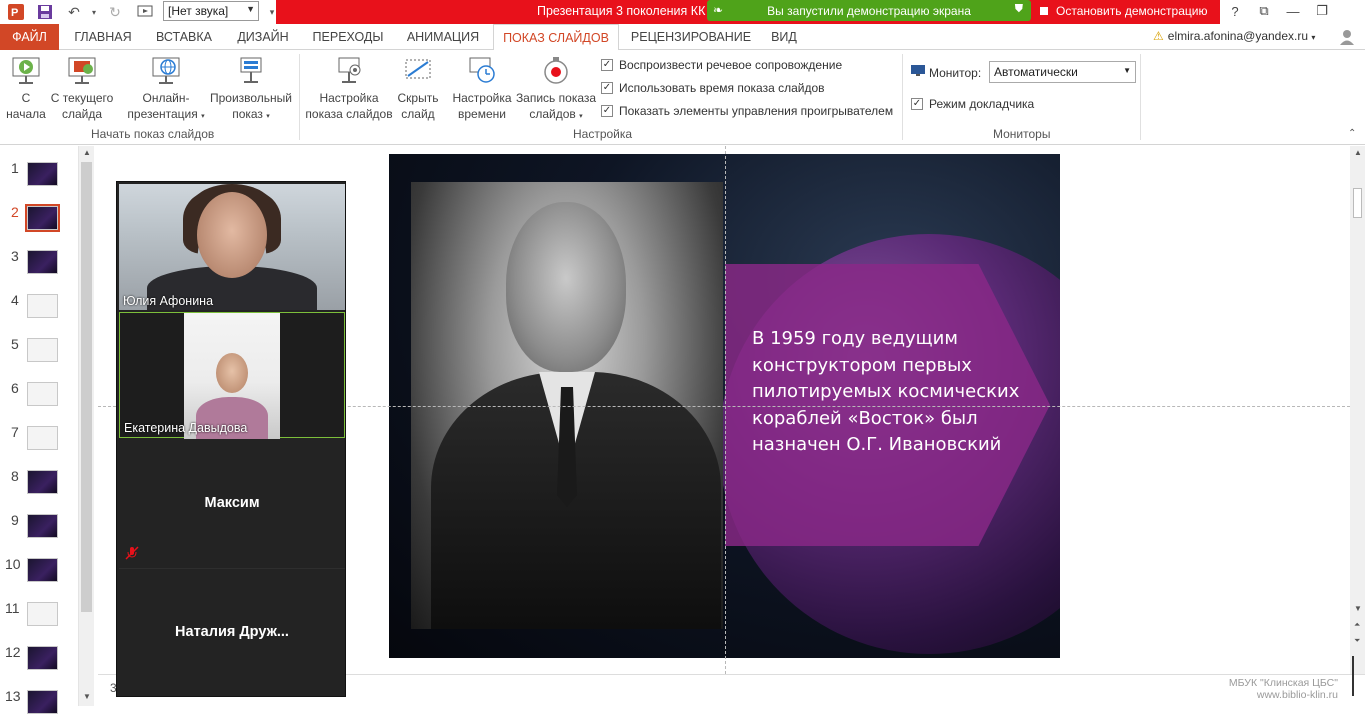 The image size is (1365, 714). I want to click on record-icon, so click(556, 71).